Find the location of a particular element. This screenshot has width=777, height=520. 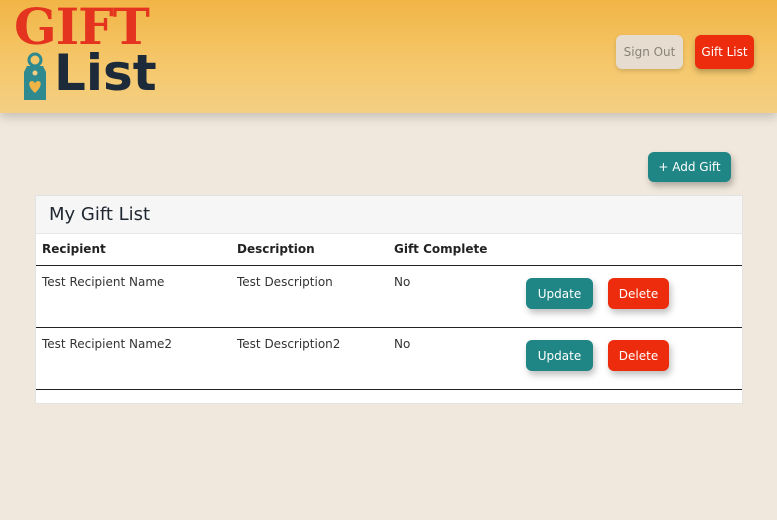

gift-tag-icon is located at coordinates (35, 76).